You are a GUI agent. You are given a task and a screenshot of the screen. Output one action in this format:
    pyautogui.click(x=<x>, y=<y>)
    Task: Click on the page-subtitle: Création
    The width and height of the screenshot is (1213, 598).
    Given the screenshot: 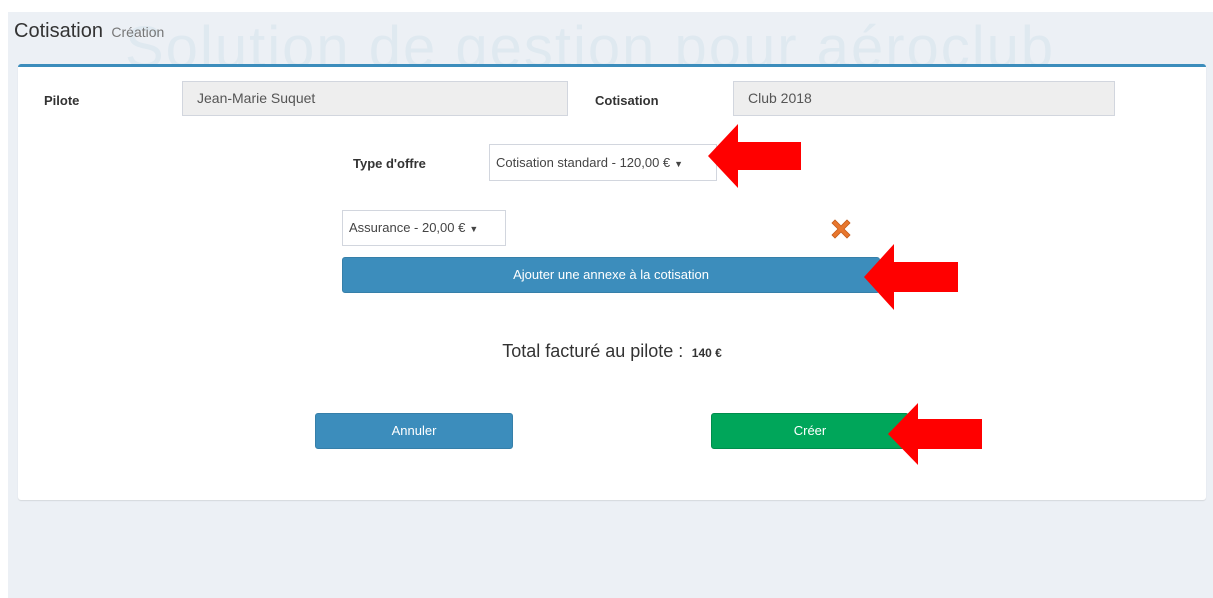 What is the action you would take?
    pyautogui.click(x=138, y=32)
    